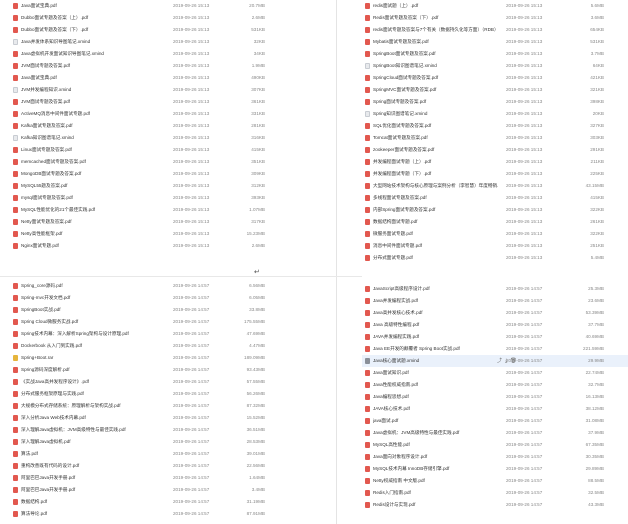  Describe the element at coordinates (435, 349) in the screenshot. I see `file-name: Java EE开发的颠覆者 Spring Boot实战.pdf` at that location.